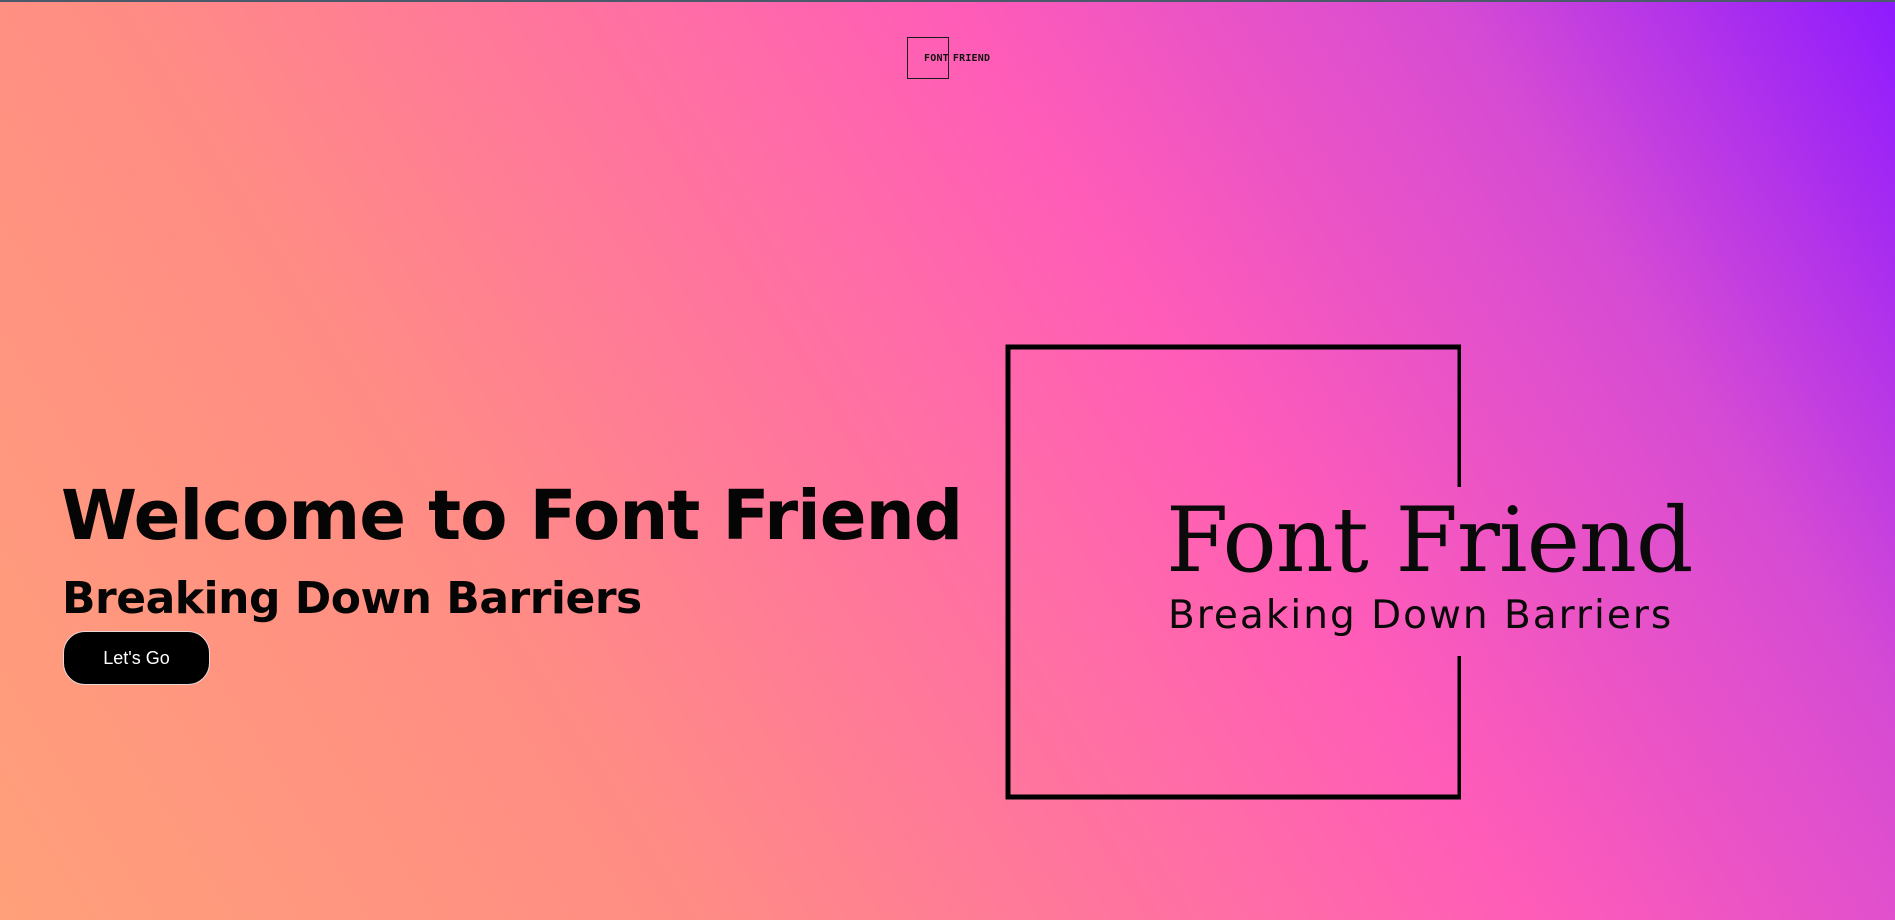  I want to click on nav-logo-word-friend: FRIEND, so click(971, 58).